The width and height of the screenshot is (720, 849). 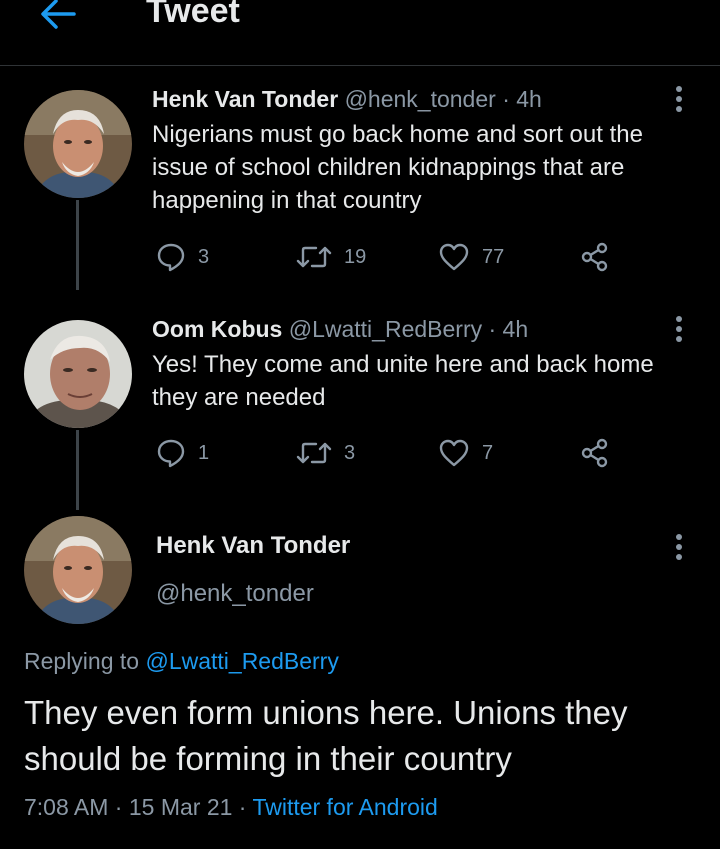 What do you see at coordinates (66, 807) in the screenshot?
I see `tweet-time: 7:08 AM` at bounding box center [66, 807].